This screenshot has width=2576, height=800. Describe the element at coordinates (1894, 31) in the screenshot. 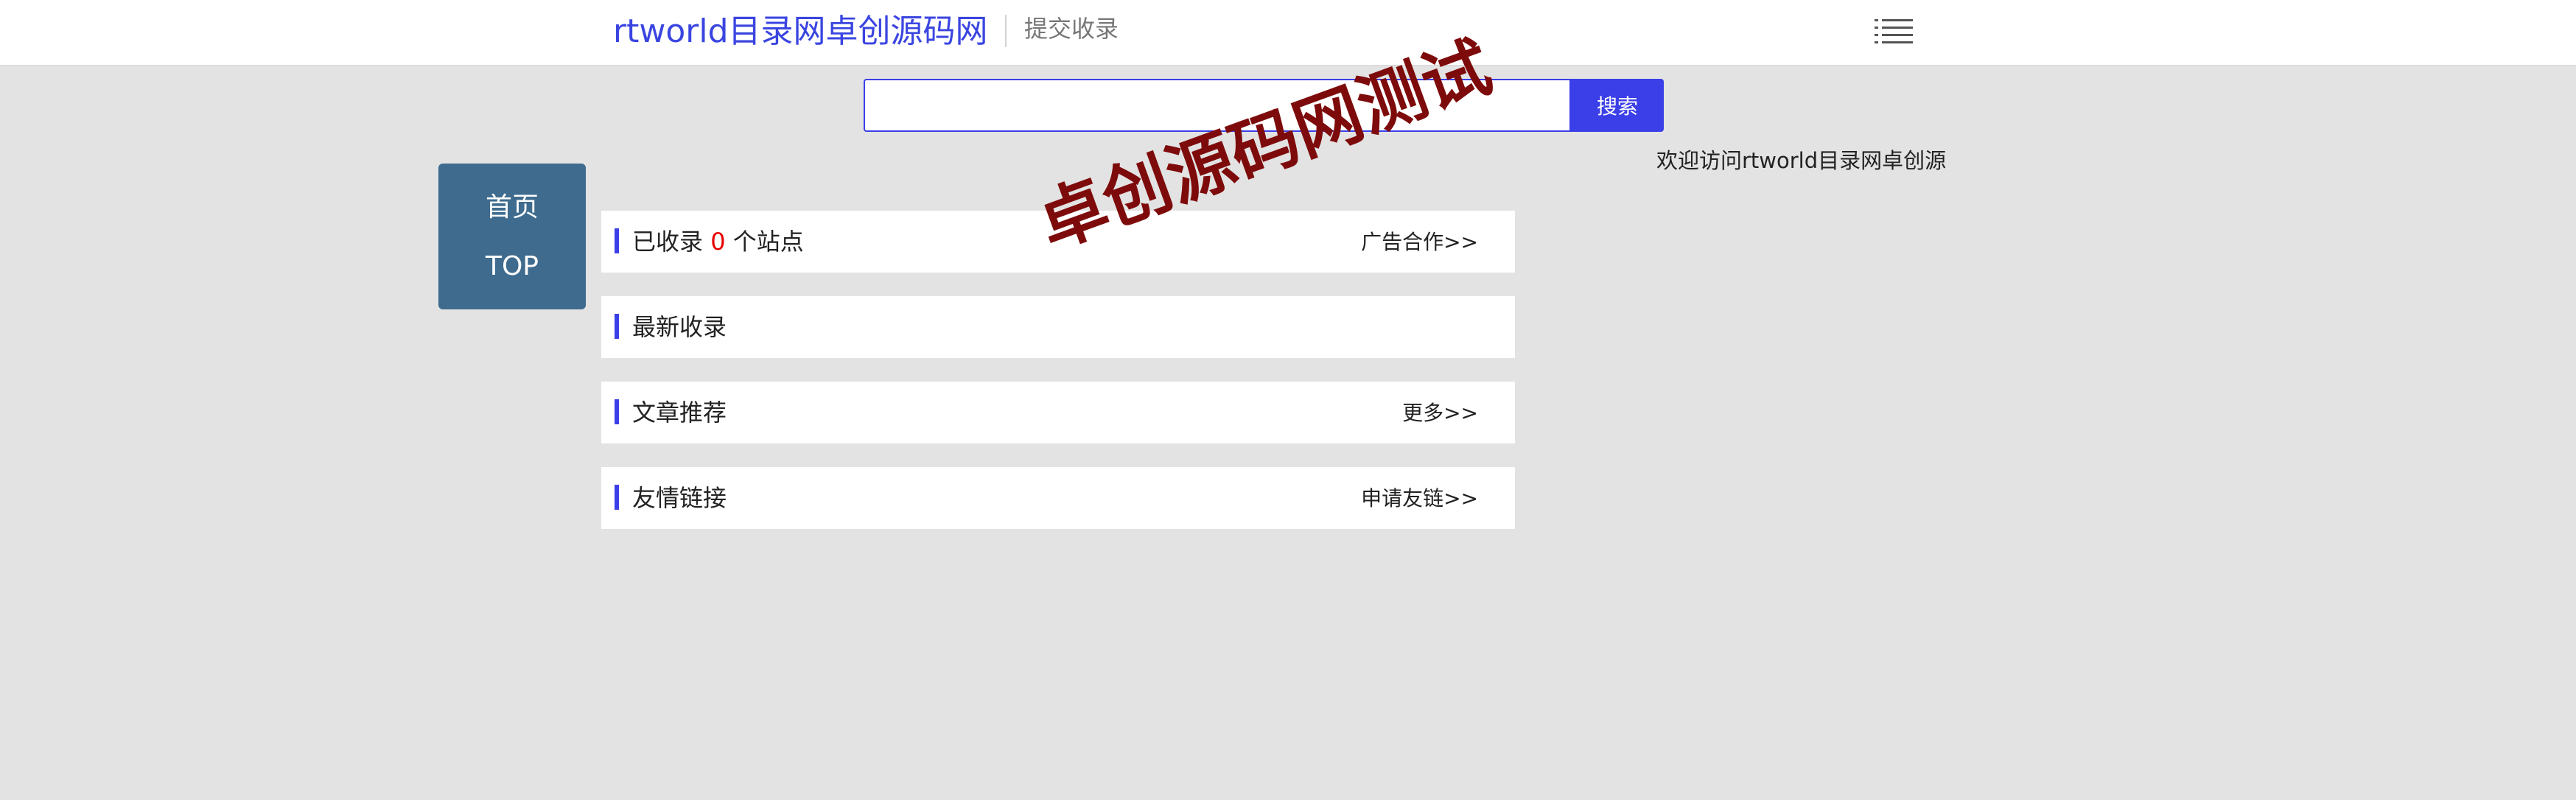

I see `menu-list-icon` at that location.